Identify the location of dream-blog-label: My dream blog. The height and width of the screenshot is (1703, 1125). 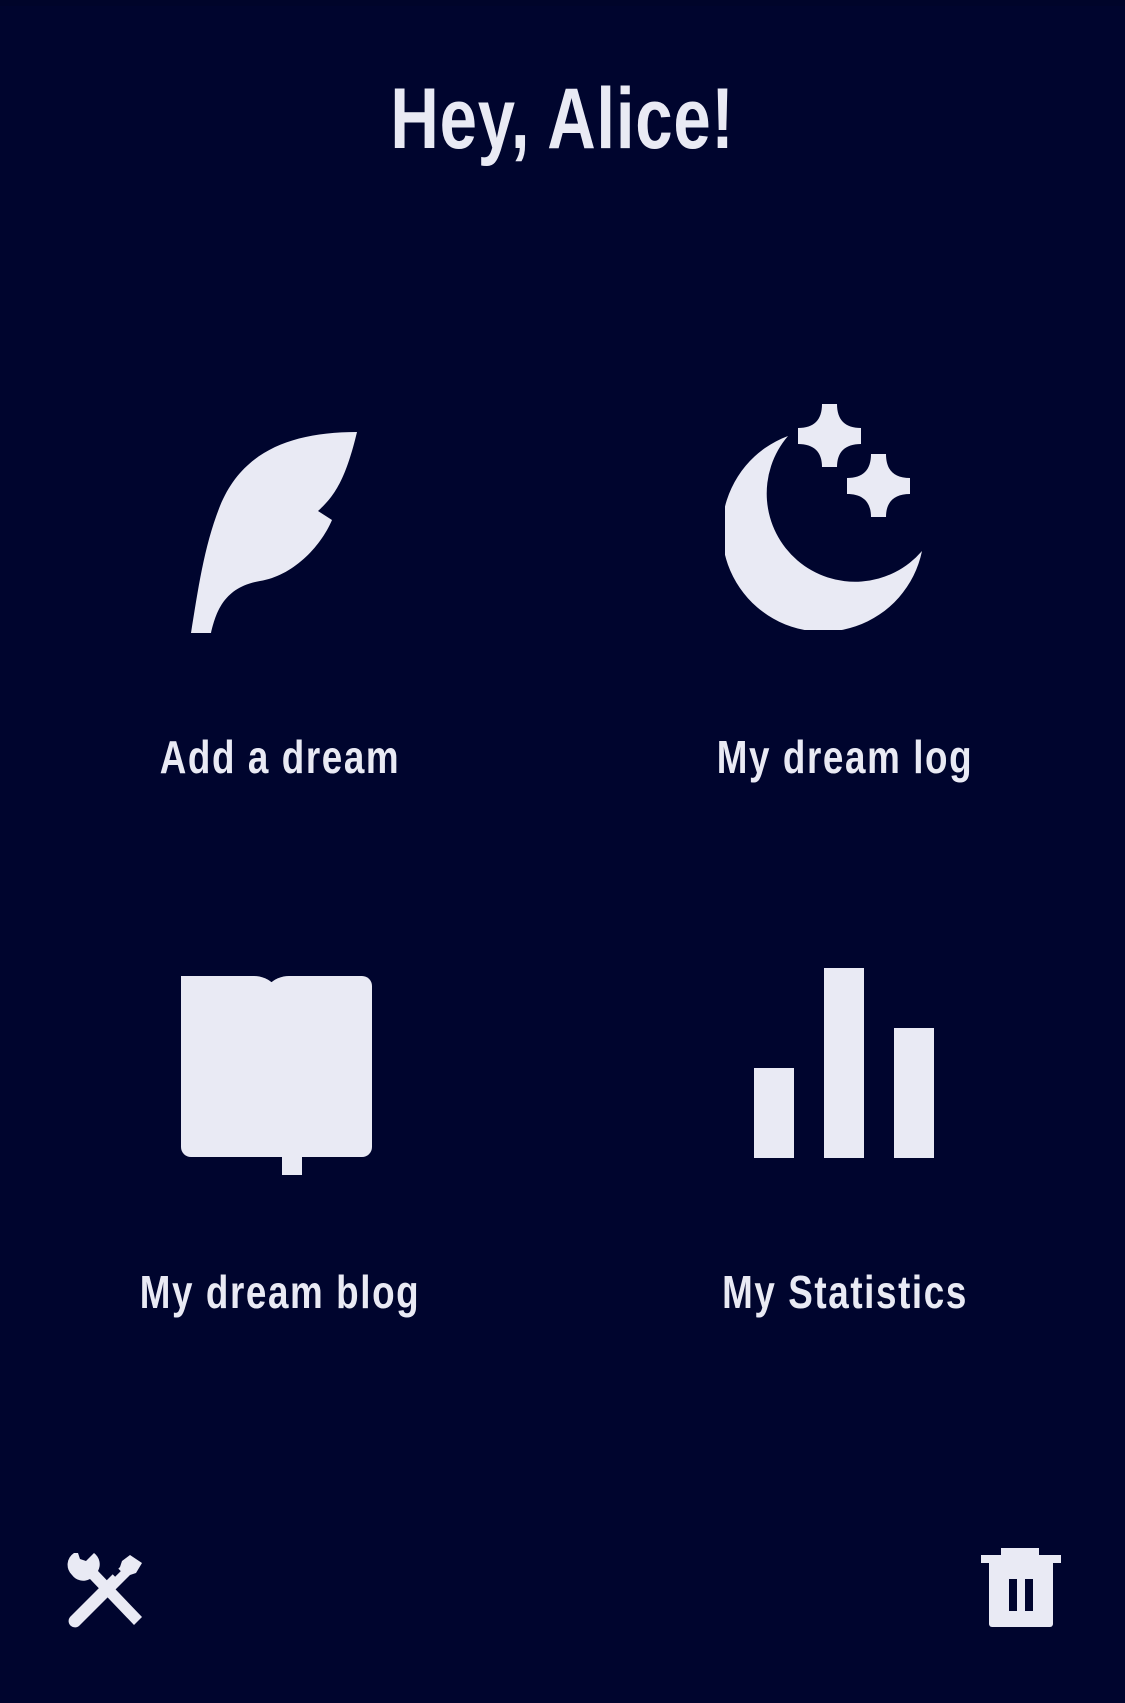
(280, 1292).